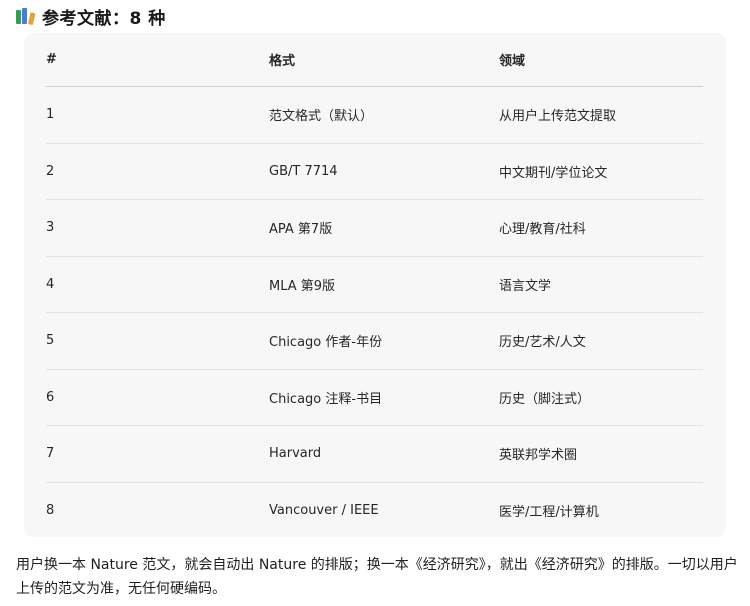 Image resolution: width=750 pixels, height=606 pixels. Describe the element at coordinates (321, 117) in the screenshot. I see `row-format: 范文格式（默认）` at that location.